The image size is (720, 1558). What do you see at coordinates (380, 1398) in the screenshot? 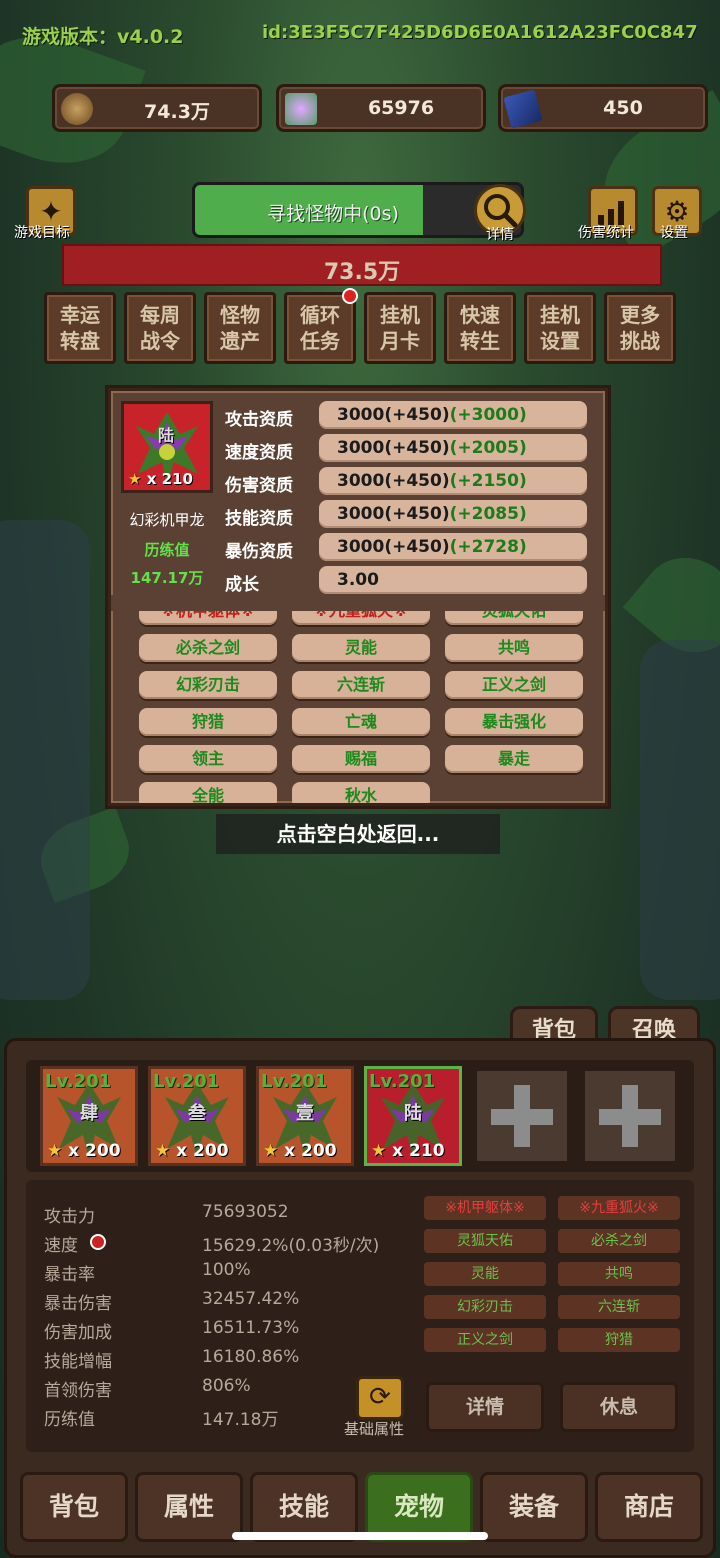
I see `base-attr-button: ⟳` at bounding box center [380, 1398].